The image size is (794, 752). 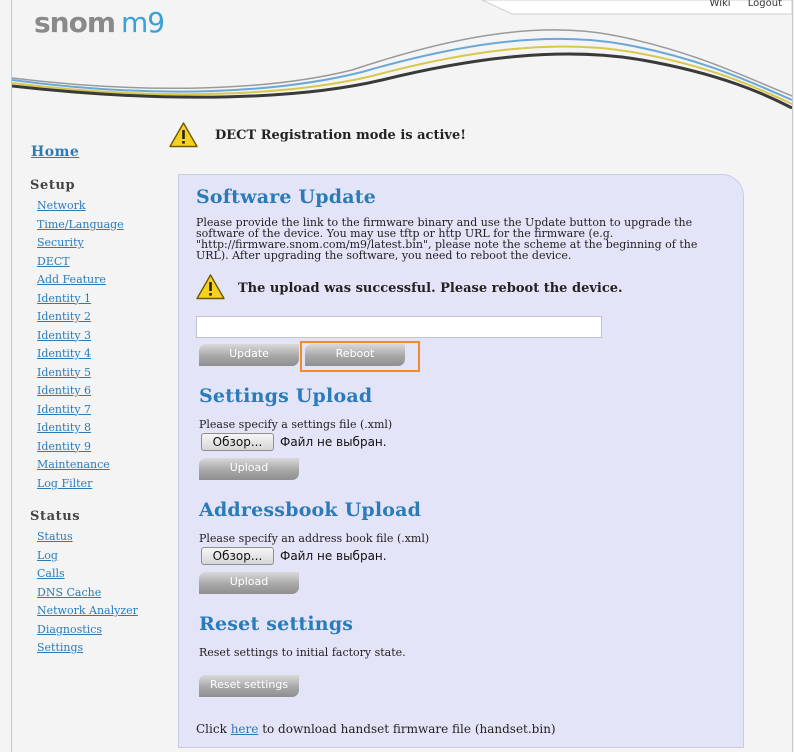 What do you see at coordinates (103, 206) in the screenshot?
I see `sidebar-item-network: Network` at bounding box center [103, 206].